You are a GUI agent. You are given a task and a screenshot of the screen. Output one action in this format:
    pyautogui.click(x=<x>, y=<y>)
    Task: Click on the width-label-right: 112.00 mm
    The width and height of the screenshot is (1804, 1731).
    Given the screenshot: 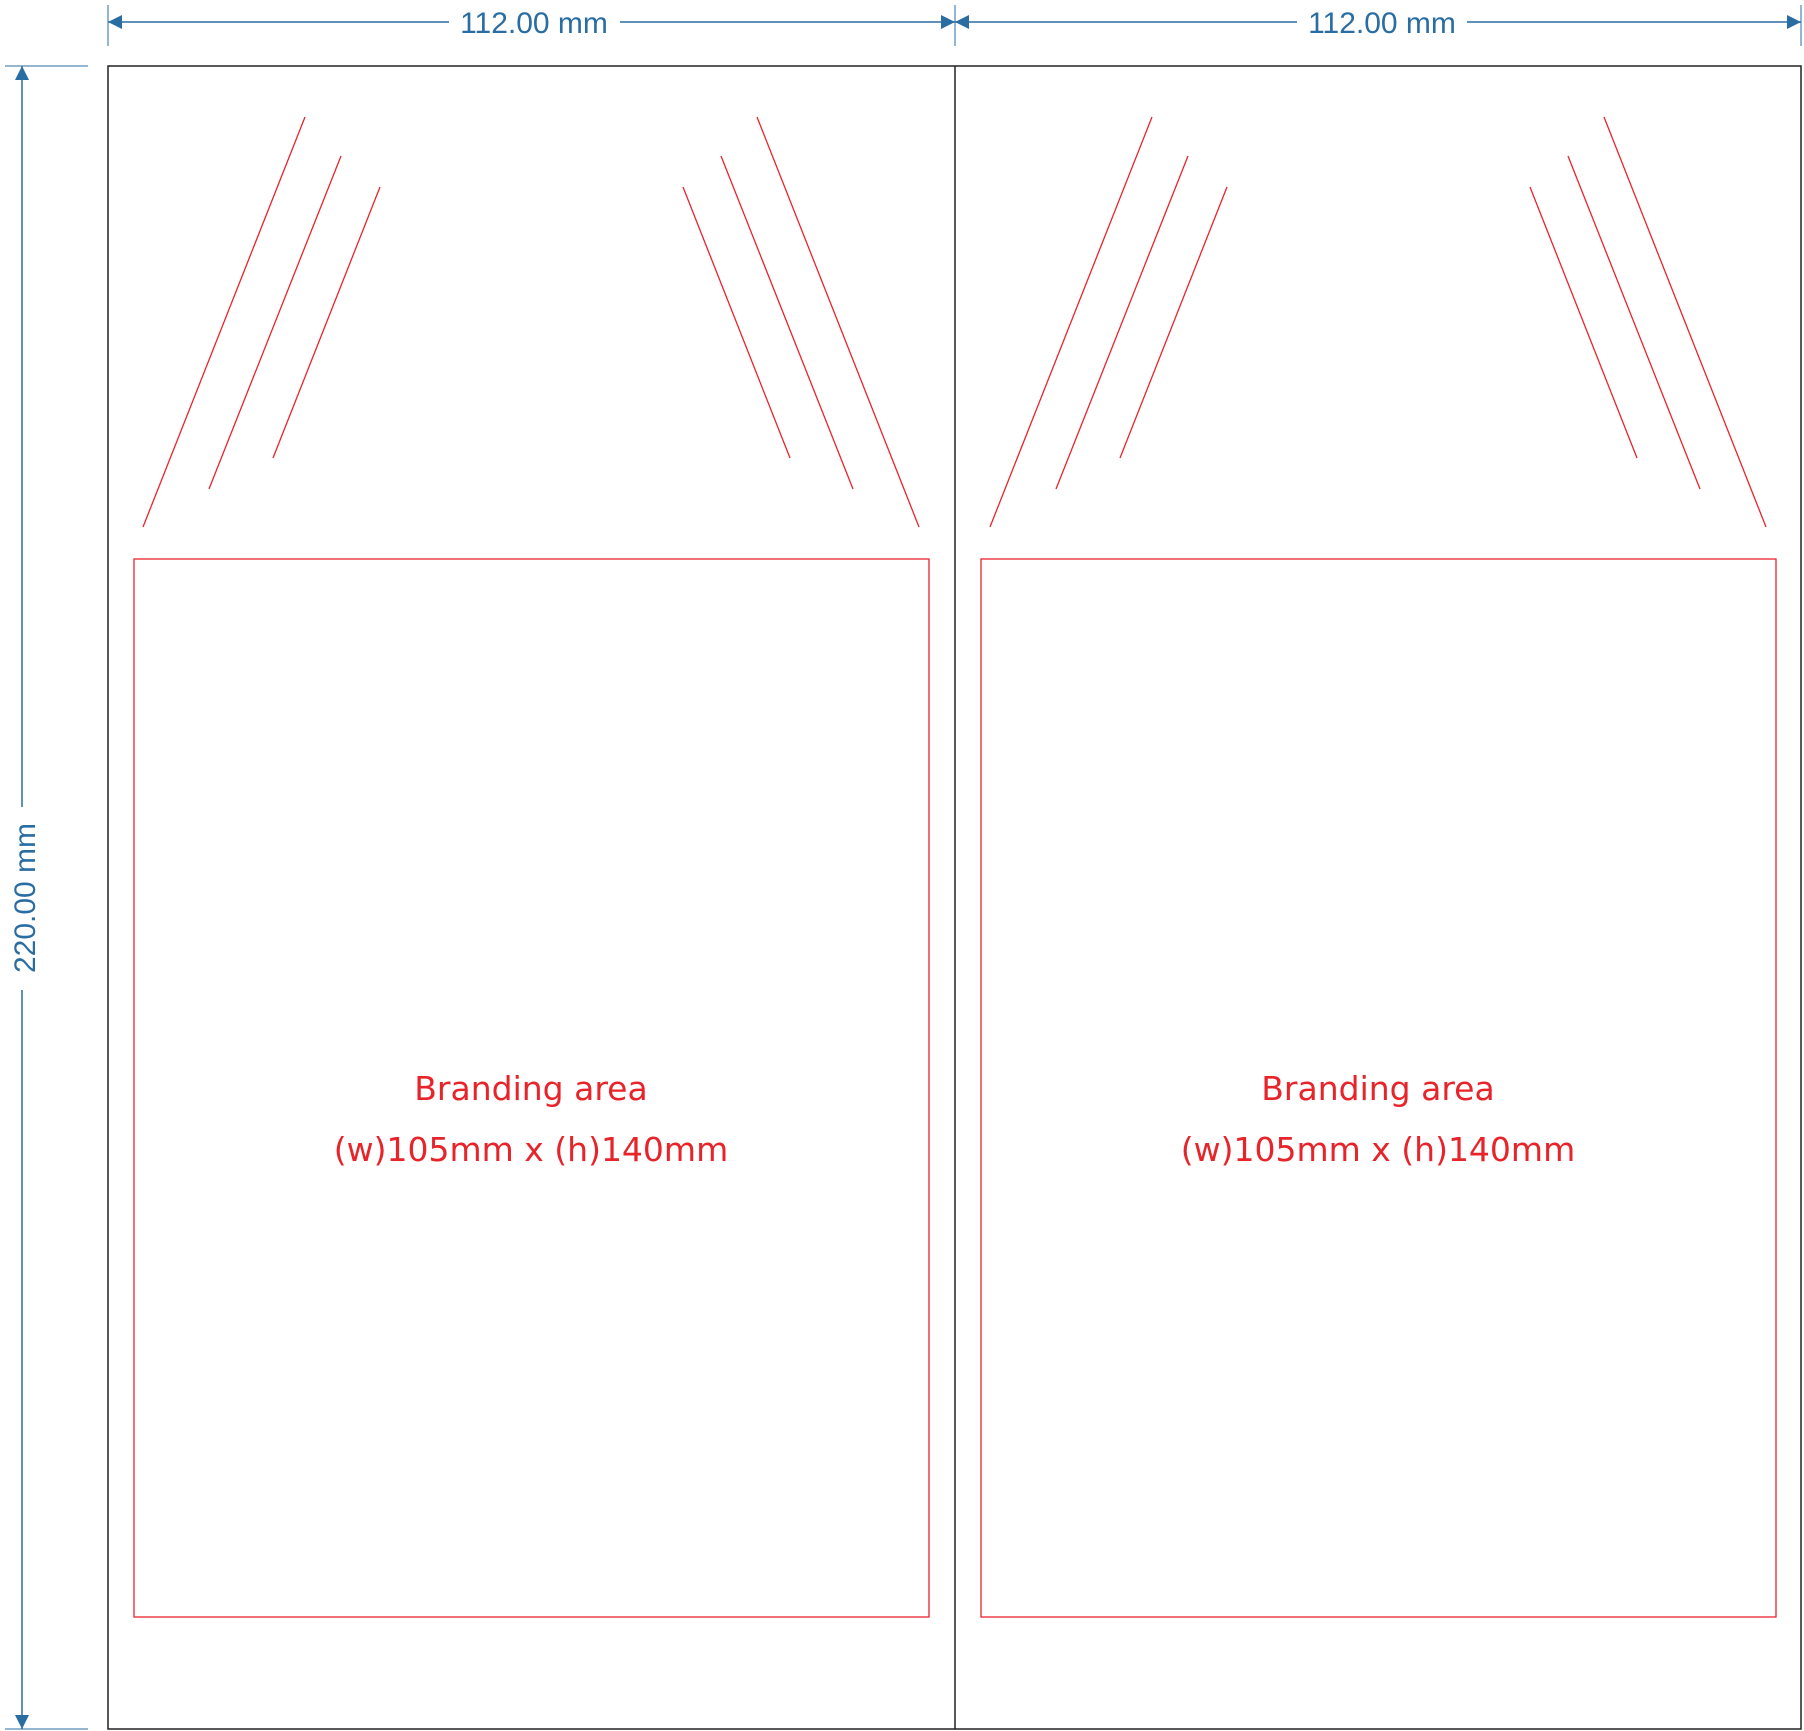 What is the action you would take?
    pyautogui.click(x=1382, y=23)
    